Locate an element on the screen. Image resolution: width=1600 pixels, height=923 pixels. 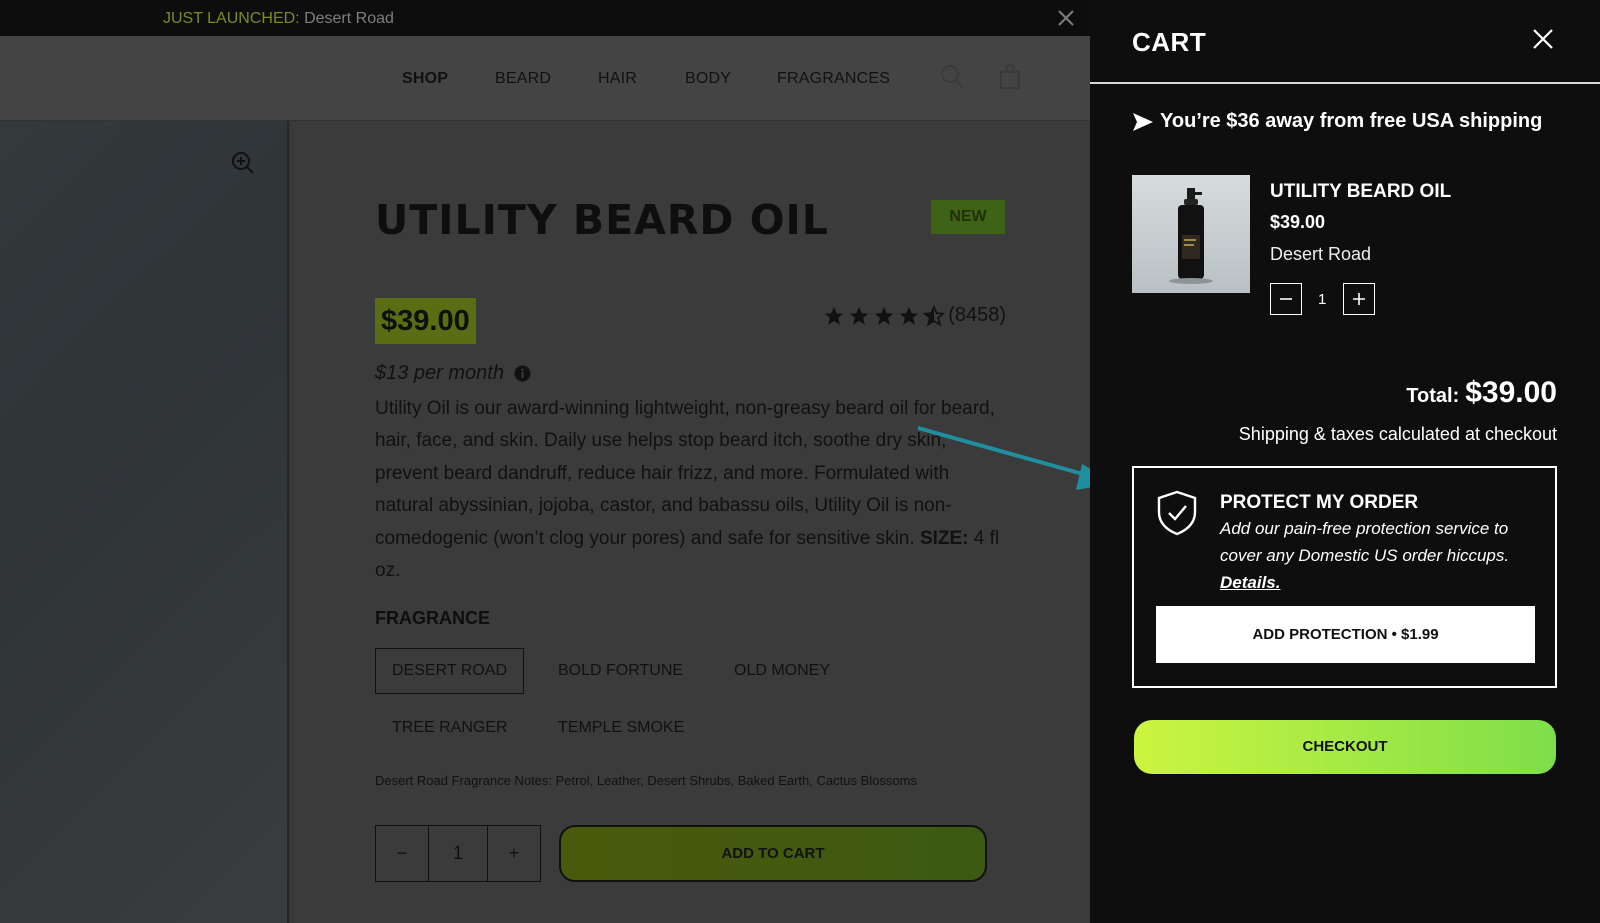
quantity-decrease-button: − is located at coordinates (402, 853).